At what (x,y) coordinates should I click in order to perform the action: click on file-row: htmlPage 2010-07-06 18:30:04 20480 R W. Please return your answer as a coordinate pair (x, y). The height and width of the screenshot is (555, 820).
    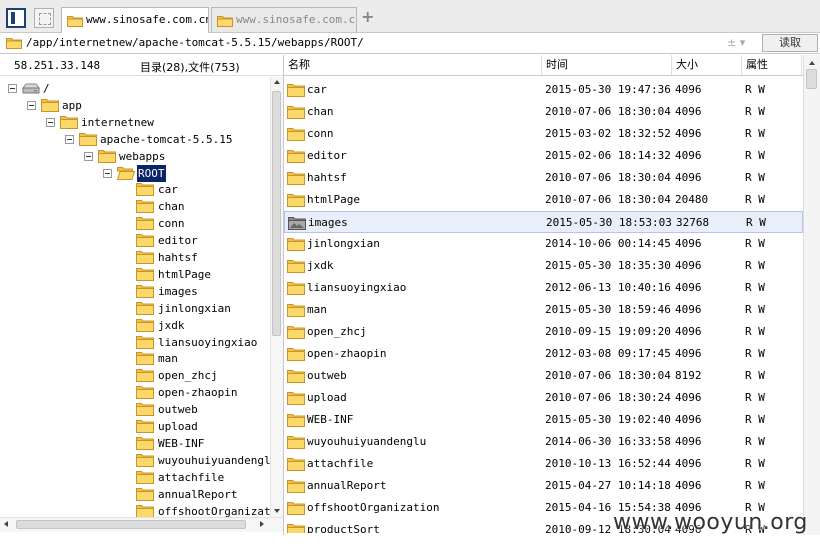
    Looking at the image, I should click on (543, 200).